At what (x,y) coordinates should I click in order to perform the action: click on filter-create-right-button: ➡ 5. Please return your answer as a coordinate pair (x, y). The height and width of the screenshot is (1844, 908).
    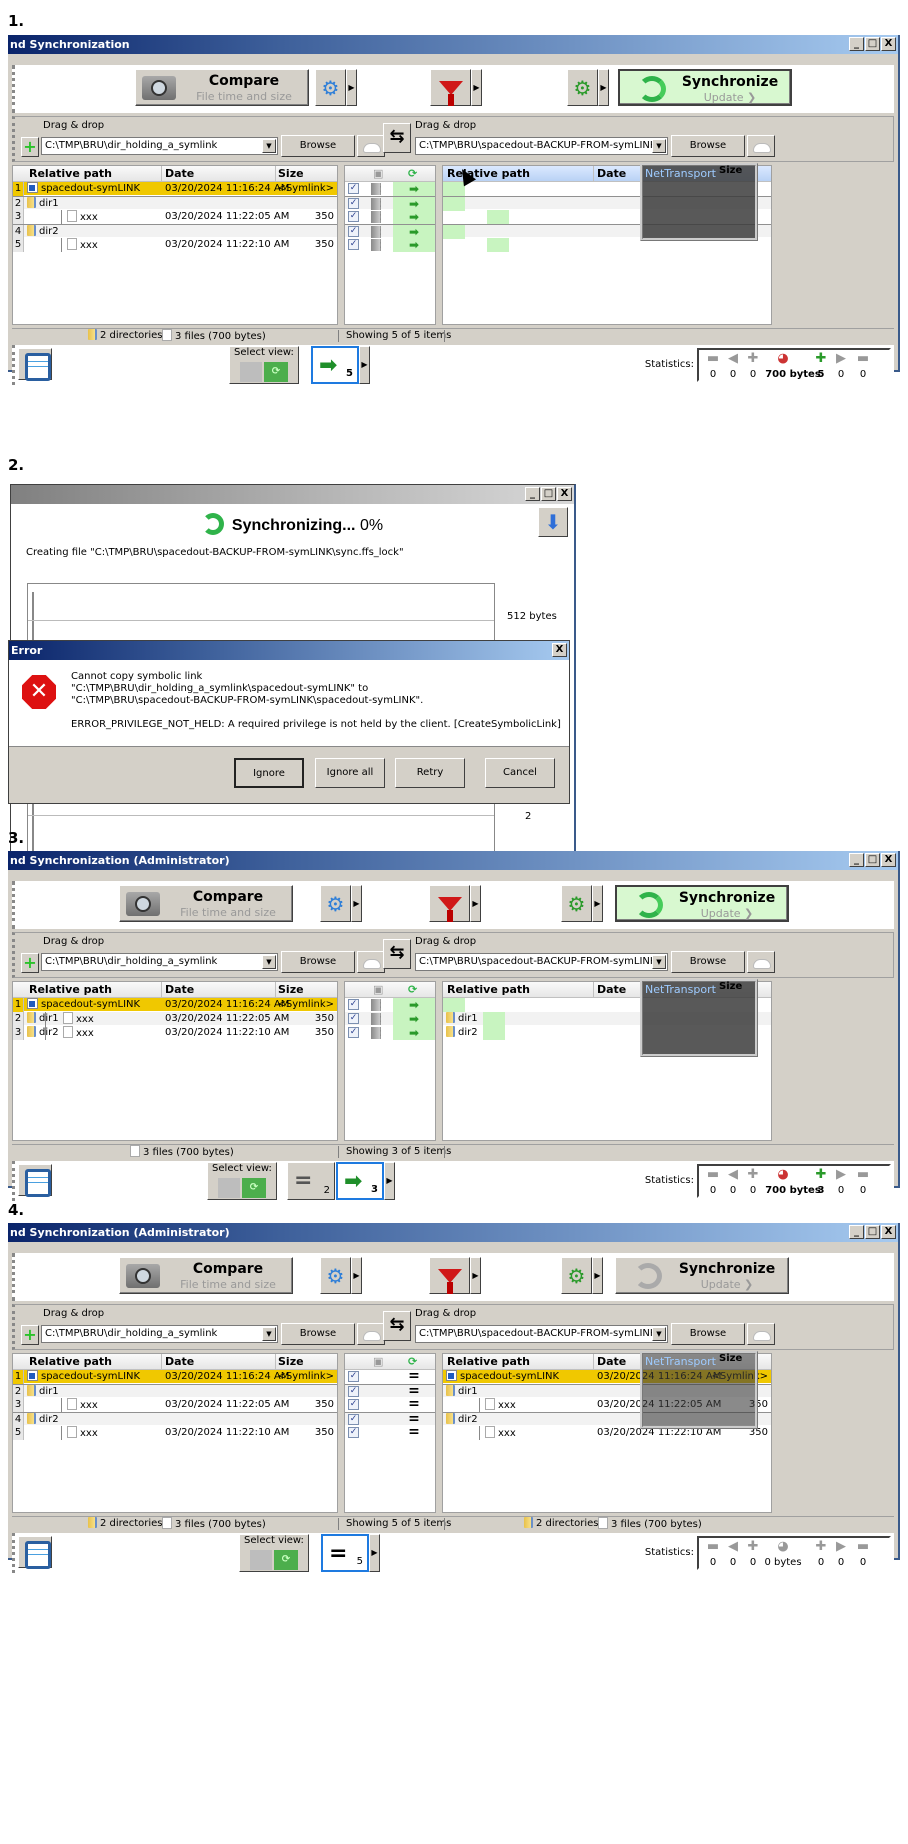
    Looking at the image, I should click on (335, 365).